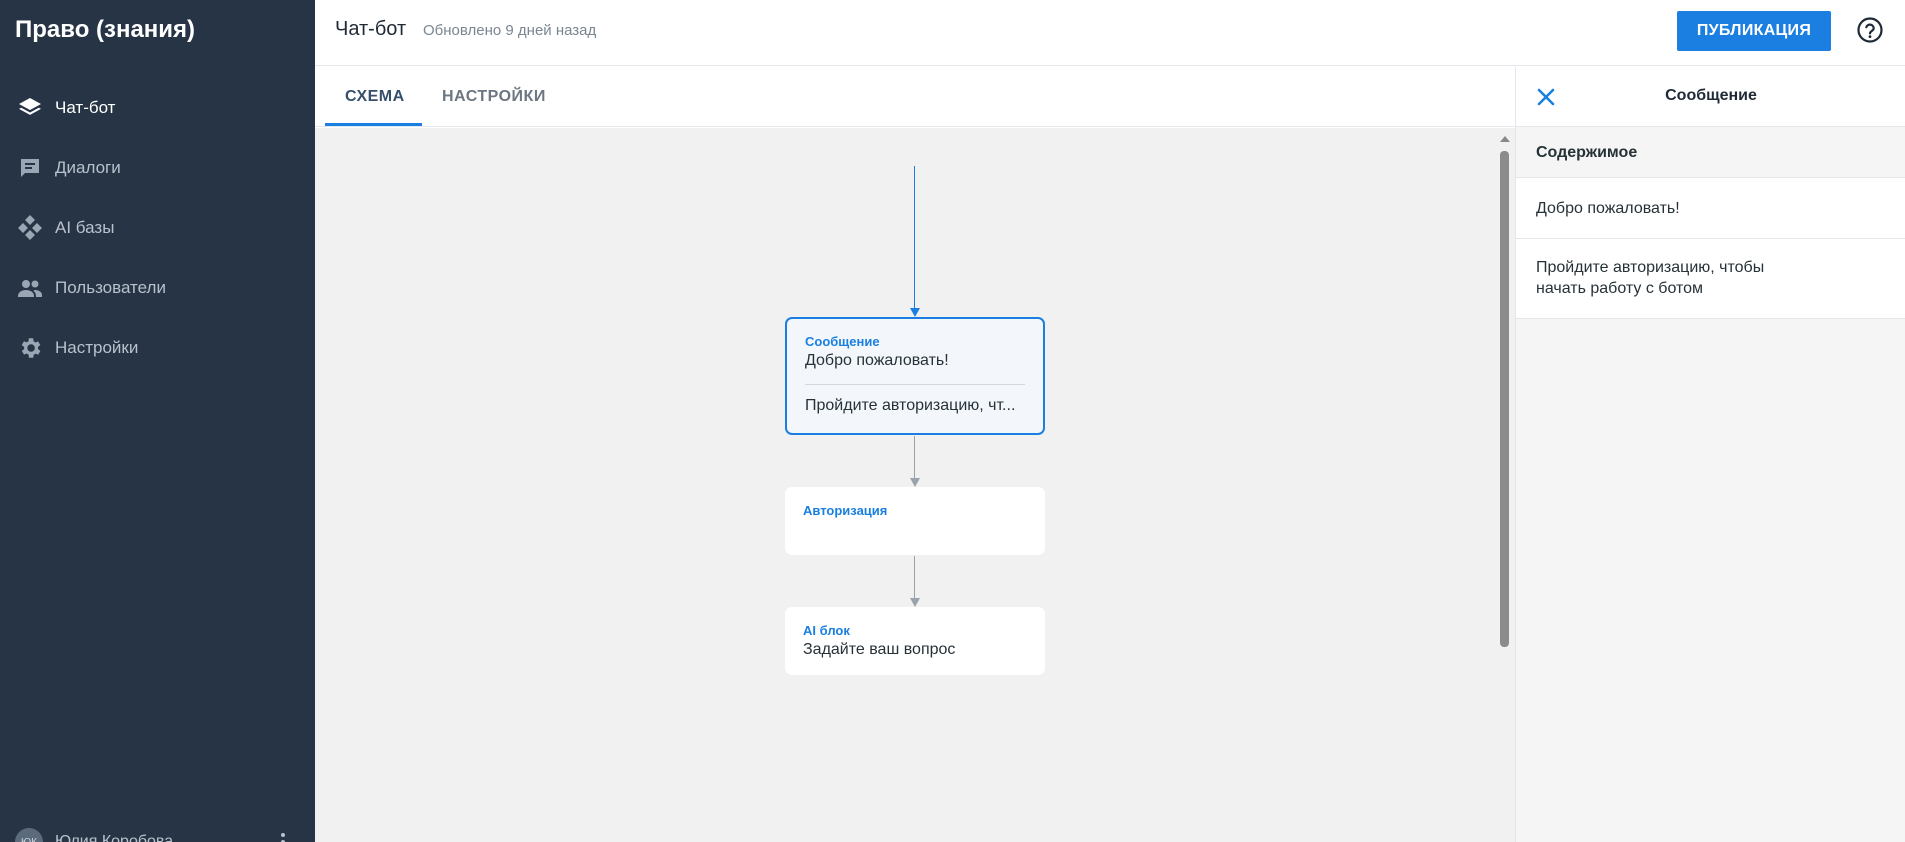 The height and width of the screenshot is (842, 1905). Describe the element at coordinates (1754, 31) in the screenshot. I see `publish-button: ПУБЛИКАЦИЯ` at that location.